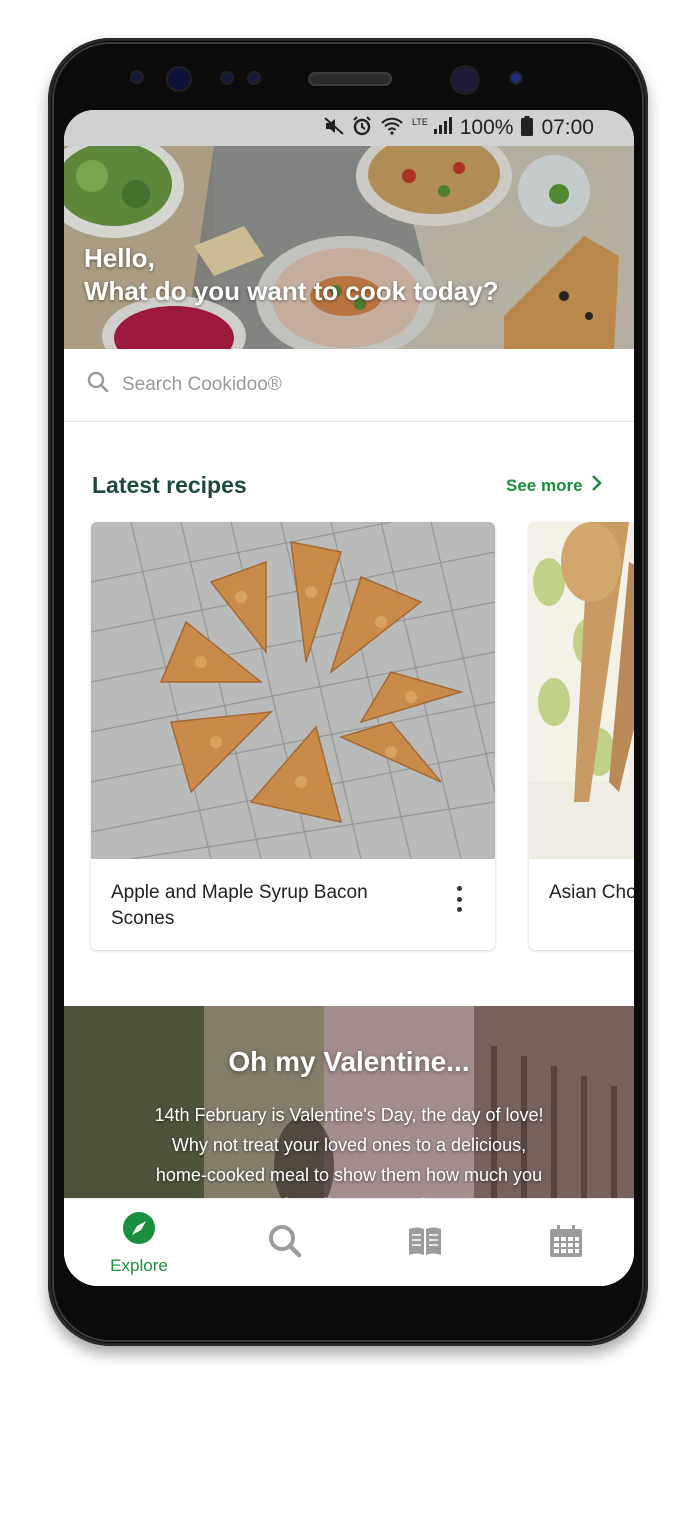 The height and width of the screenshot is (1517, 700). I want to click on status-bar: LTE 100% 07:00, so click(349, 128).